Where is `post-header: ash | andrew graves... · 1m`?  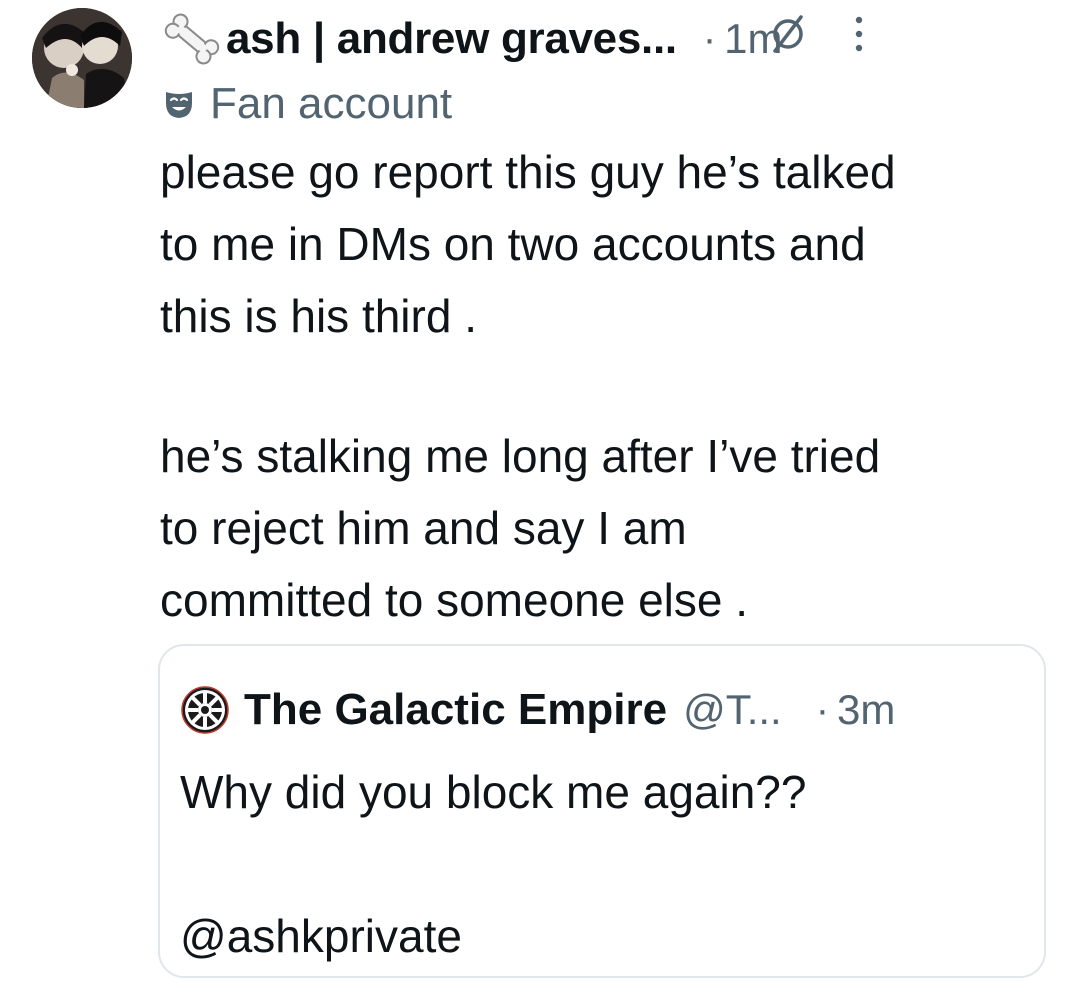
post-header: ash | andrew graves... · 1m is located at coordinates (612, 39).